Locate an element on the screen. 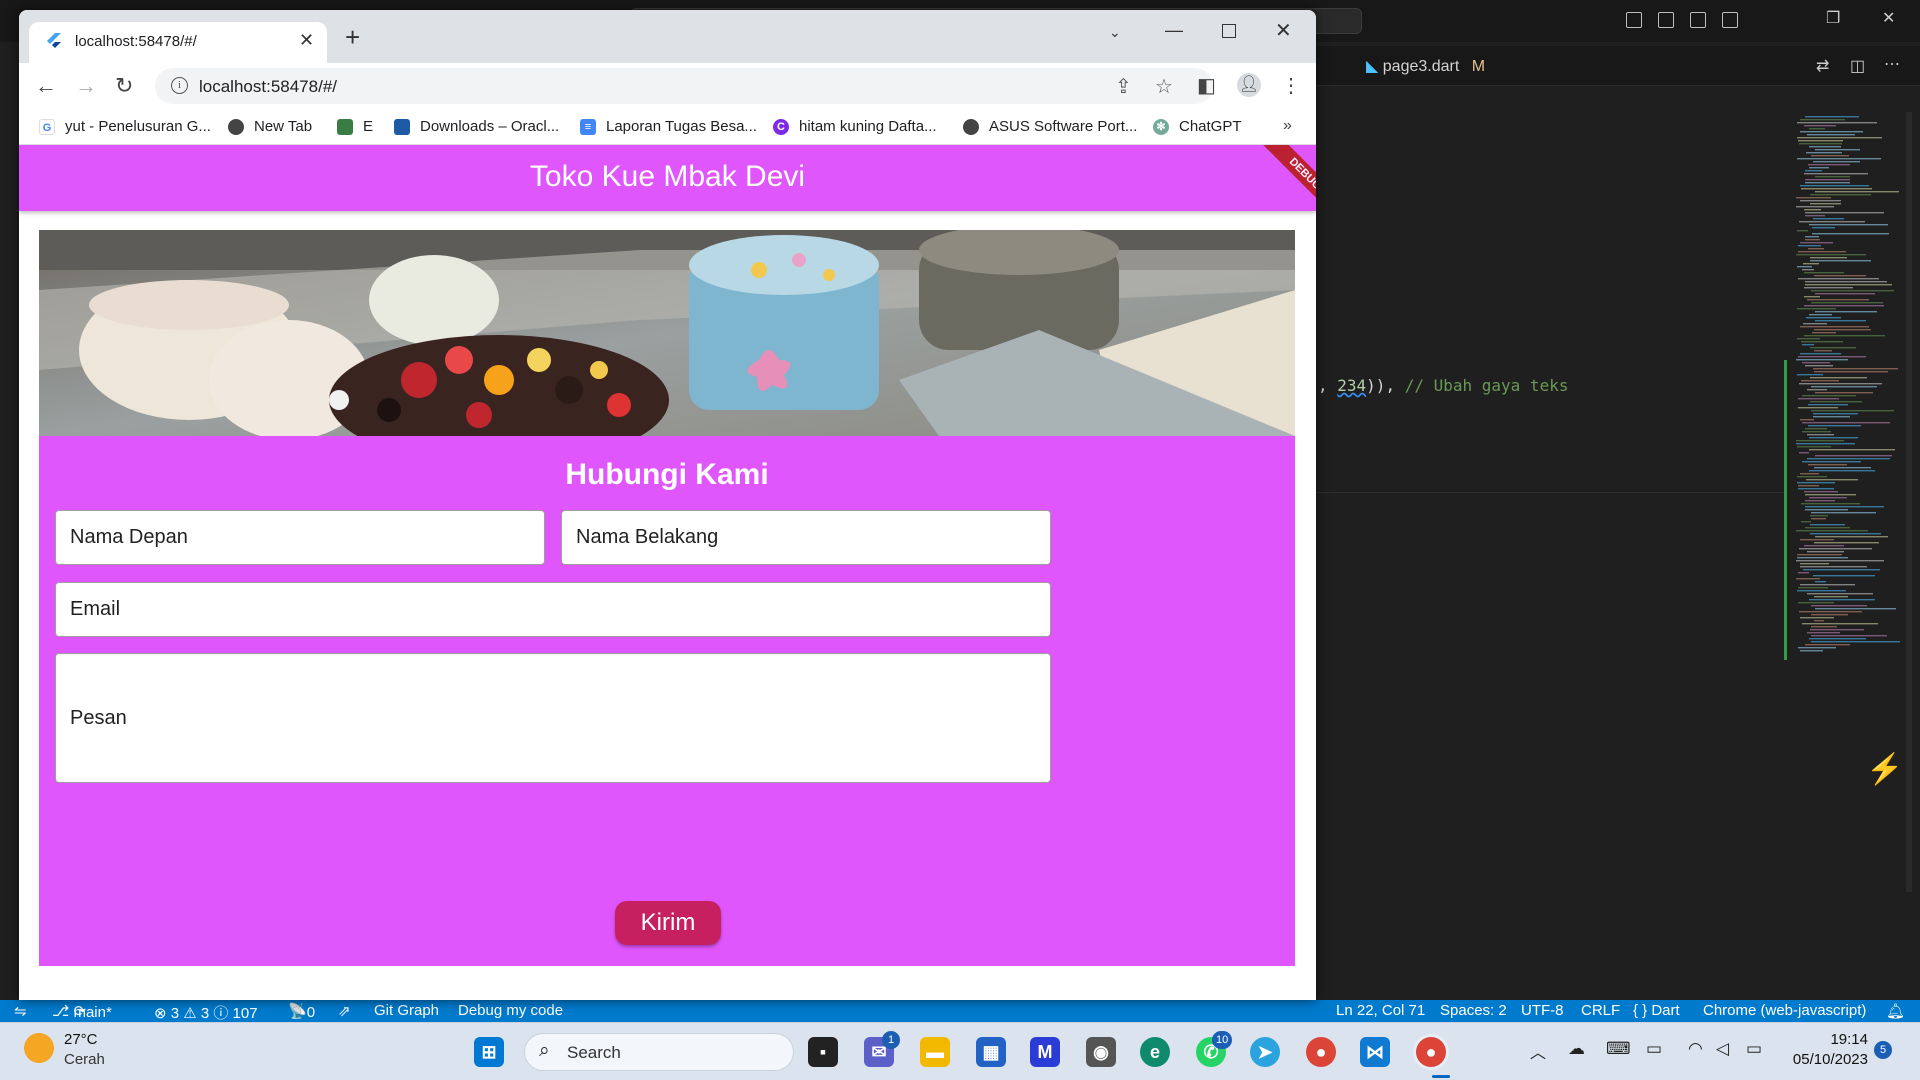 This screenshot has width=1920, height=1080. submit-button: Kirim is located at coordinates (668, 923).